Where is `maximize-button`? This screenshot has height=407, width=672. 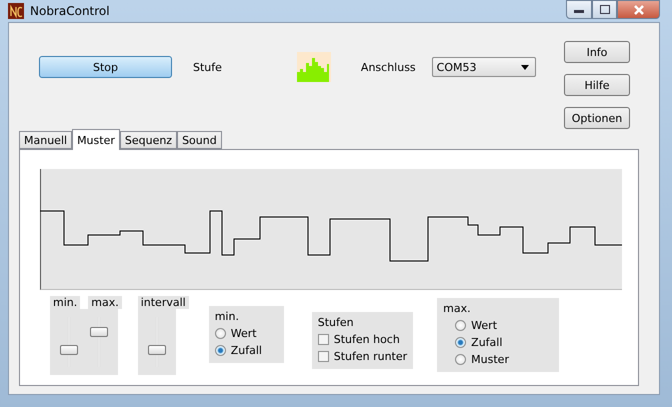
maximize-button is located at coordinates (604, 9).